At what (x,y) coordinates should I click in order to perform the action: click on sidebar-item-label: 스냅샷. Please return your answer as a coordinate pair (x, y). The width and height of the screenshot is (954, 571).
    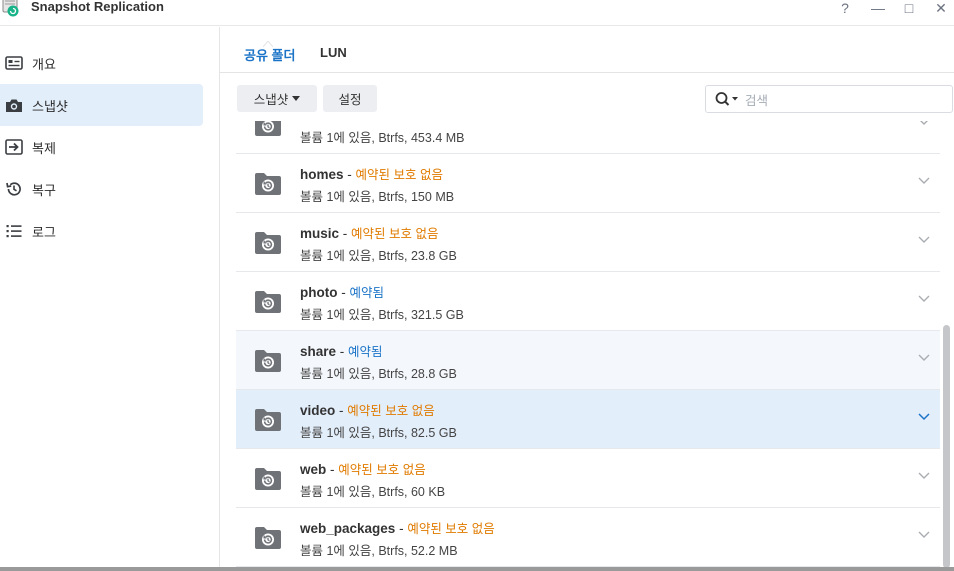
    Looking at the image, I should click on (50, 106).